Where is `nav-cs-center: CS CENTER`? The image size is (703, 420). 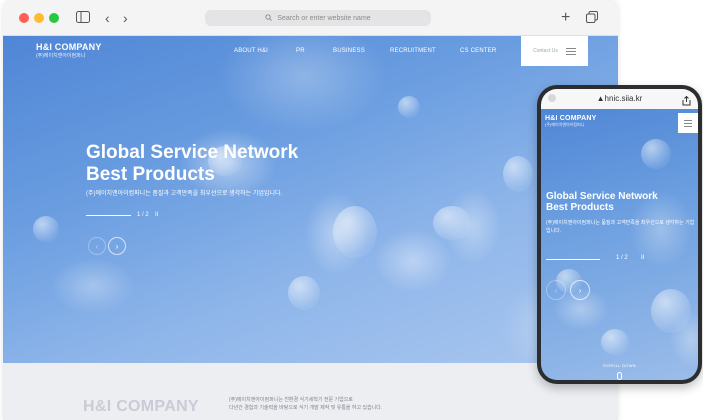
nav-cs-center: CS CENTER is located at coordinates (478, 51).